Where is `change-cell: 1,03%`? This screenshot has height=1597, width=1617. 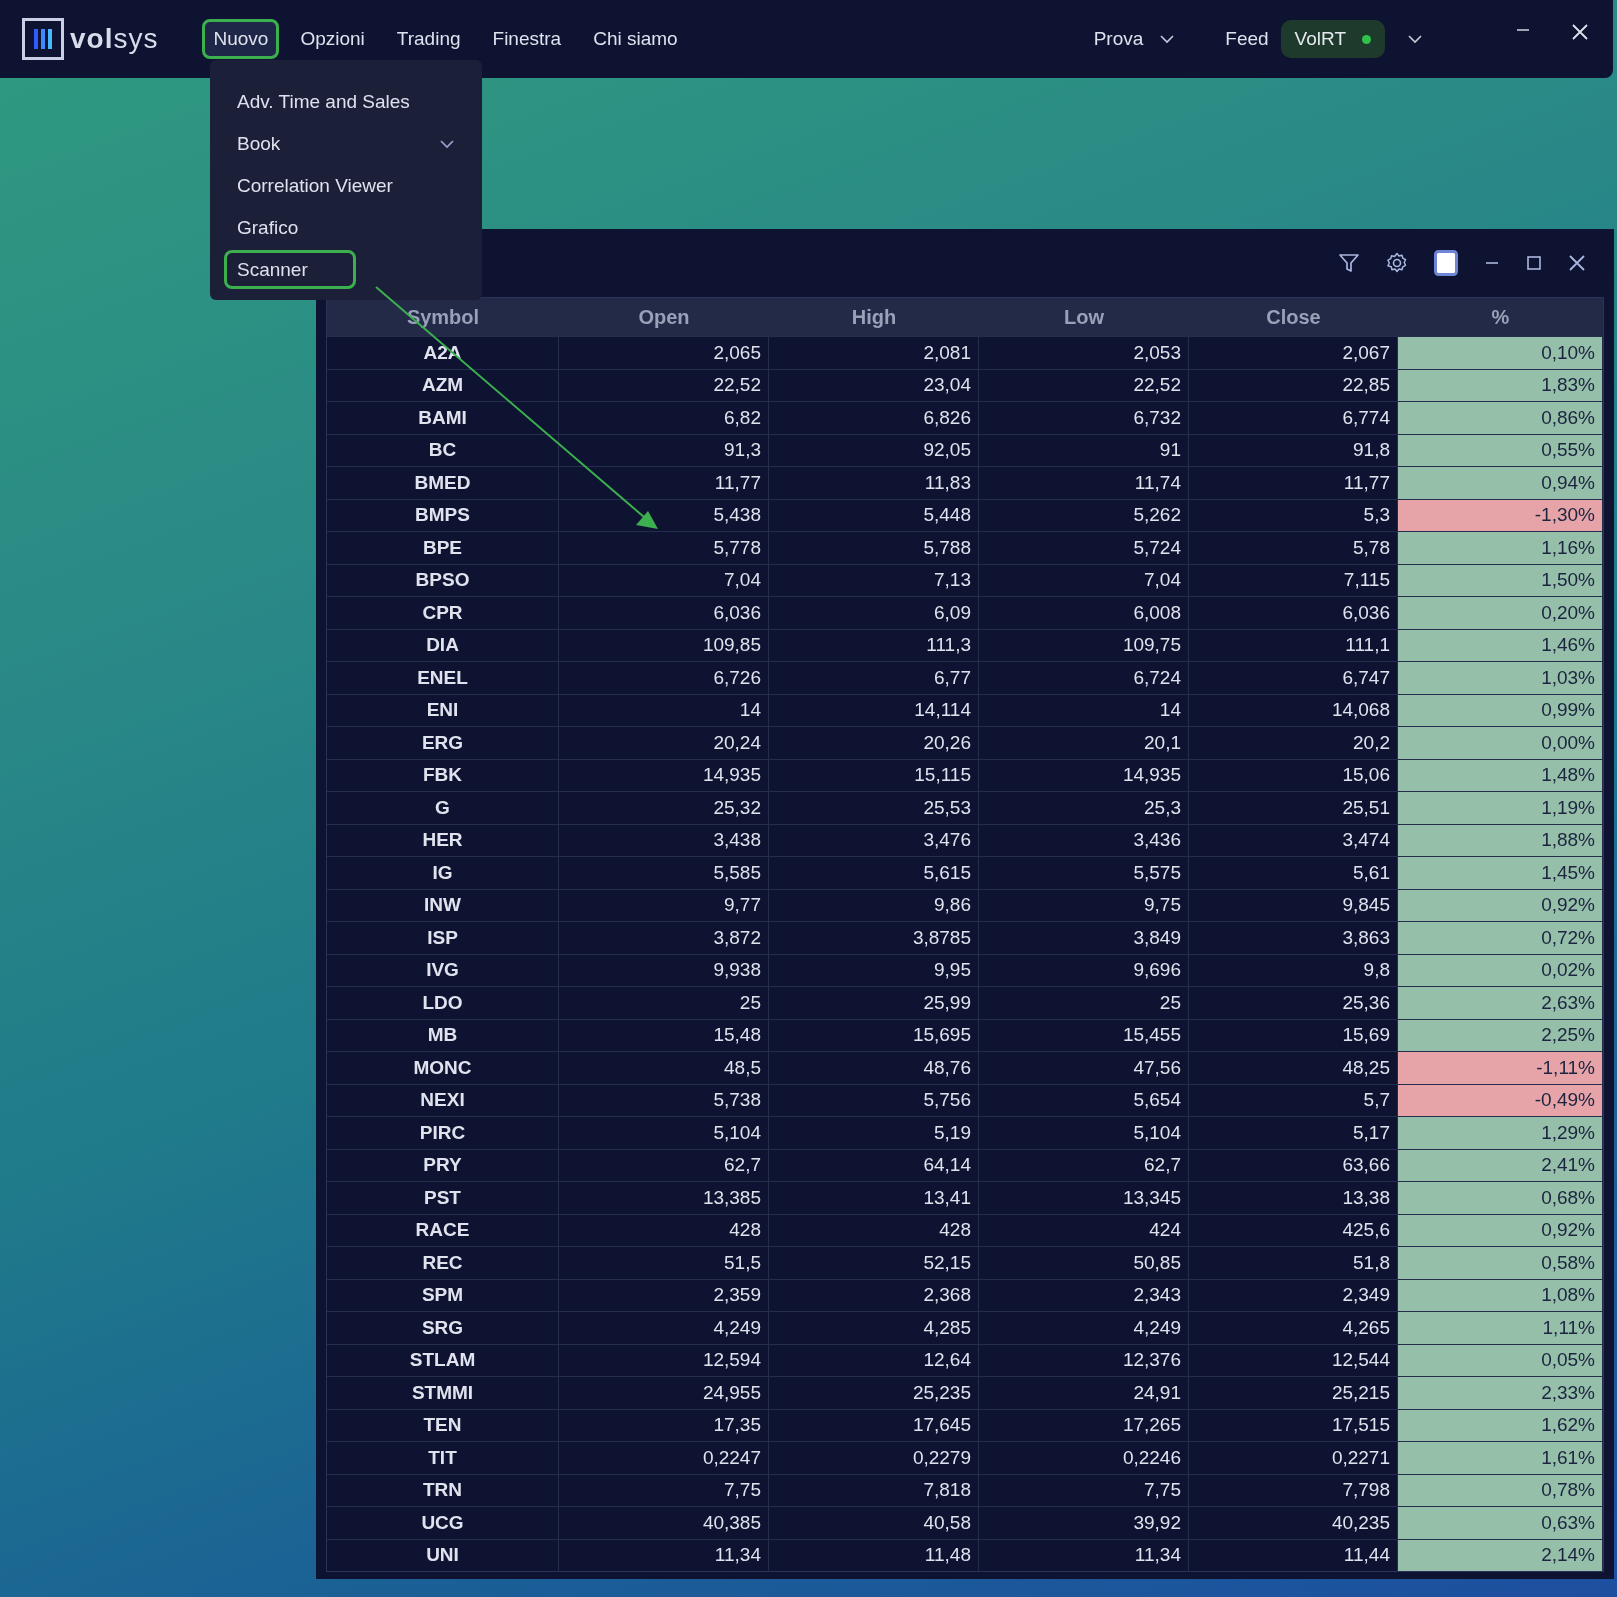 change-cell: 1,03% is located at coordinates (1500, 678).